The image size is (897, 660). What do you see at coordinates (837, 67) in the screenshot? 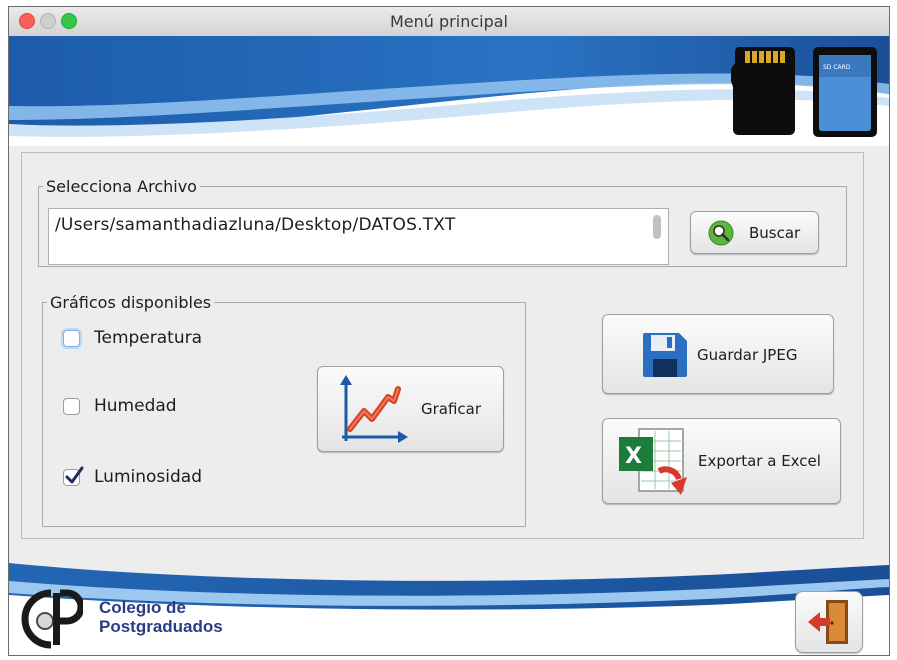
I see `svg-text: SD CARD` at bounding box center [837, 67].